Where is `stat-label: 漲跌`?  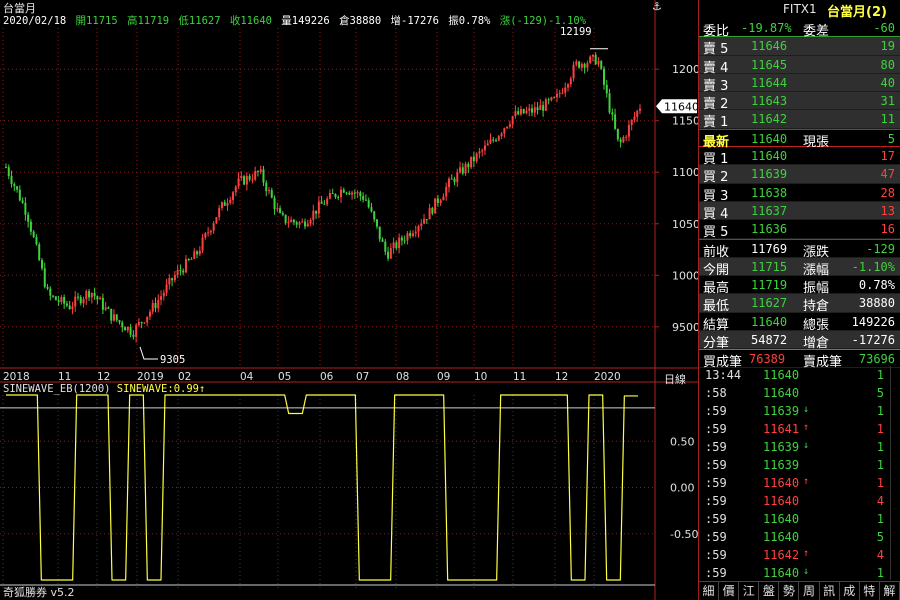
stat-label: 漲跌 is located at coordinates (816, 252).